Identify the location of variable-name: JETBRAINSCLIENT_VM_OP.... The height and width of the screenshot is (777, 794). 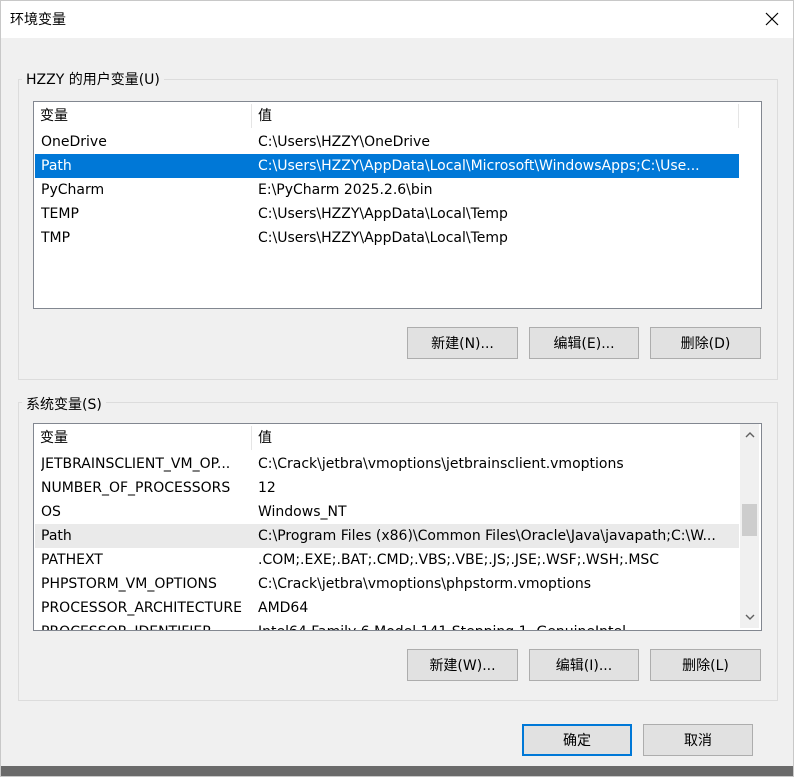
(136, 464).